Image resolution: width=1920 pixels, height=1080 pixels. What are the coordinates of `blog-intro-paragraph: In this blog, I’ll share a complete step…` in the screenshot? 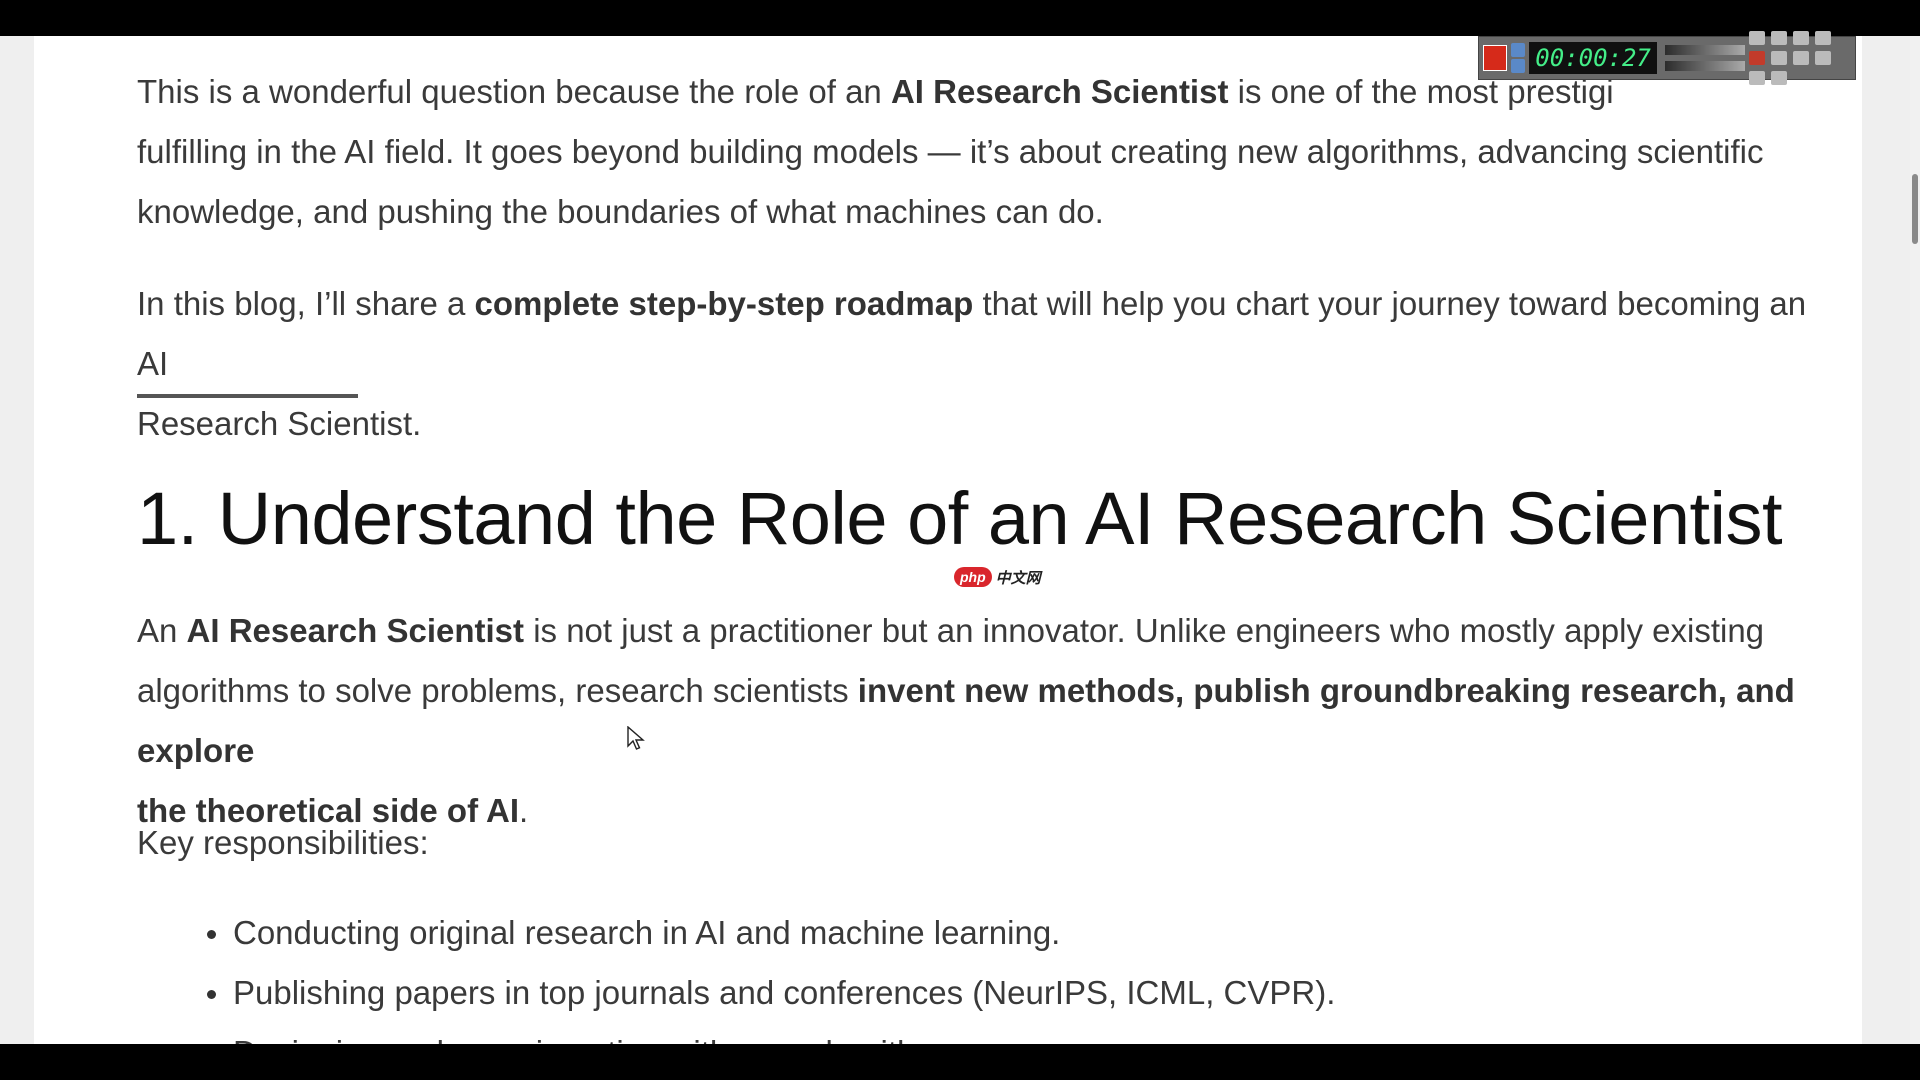 It's located at (987, 364).